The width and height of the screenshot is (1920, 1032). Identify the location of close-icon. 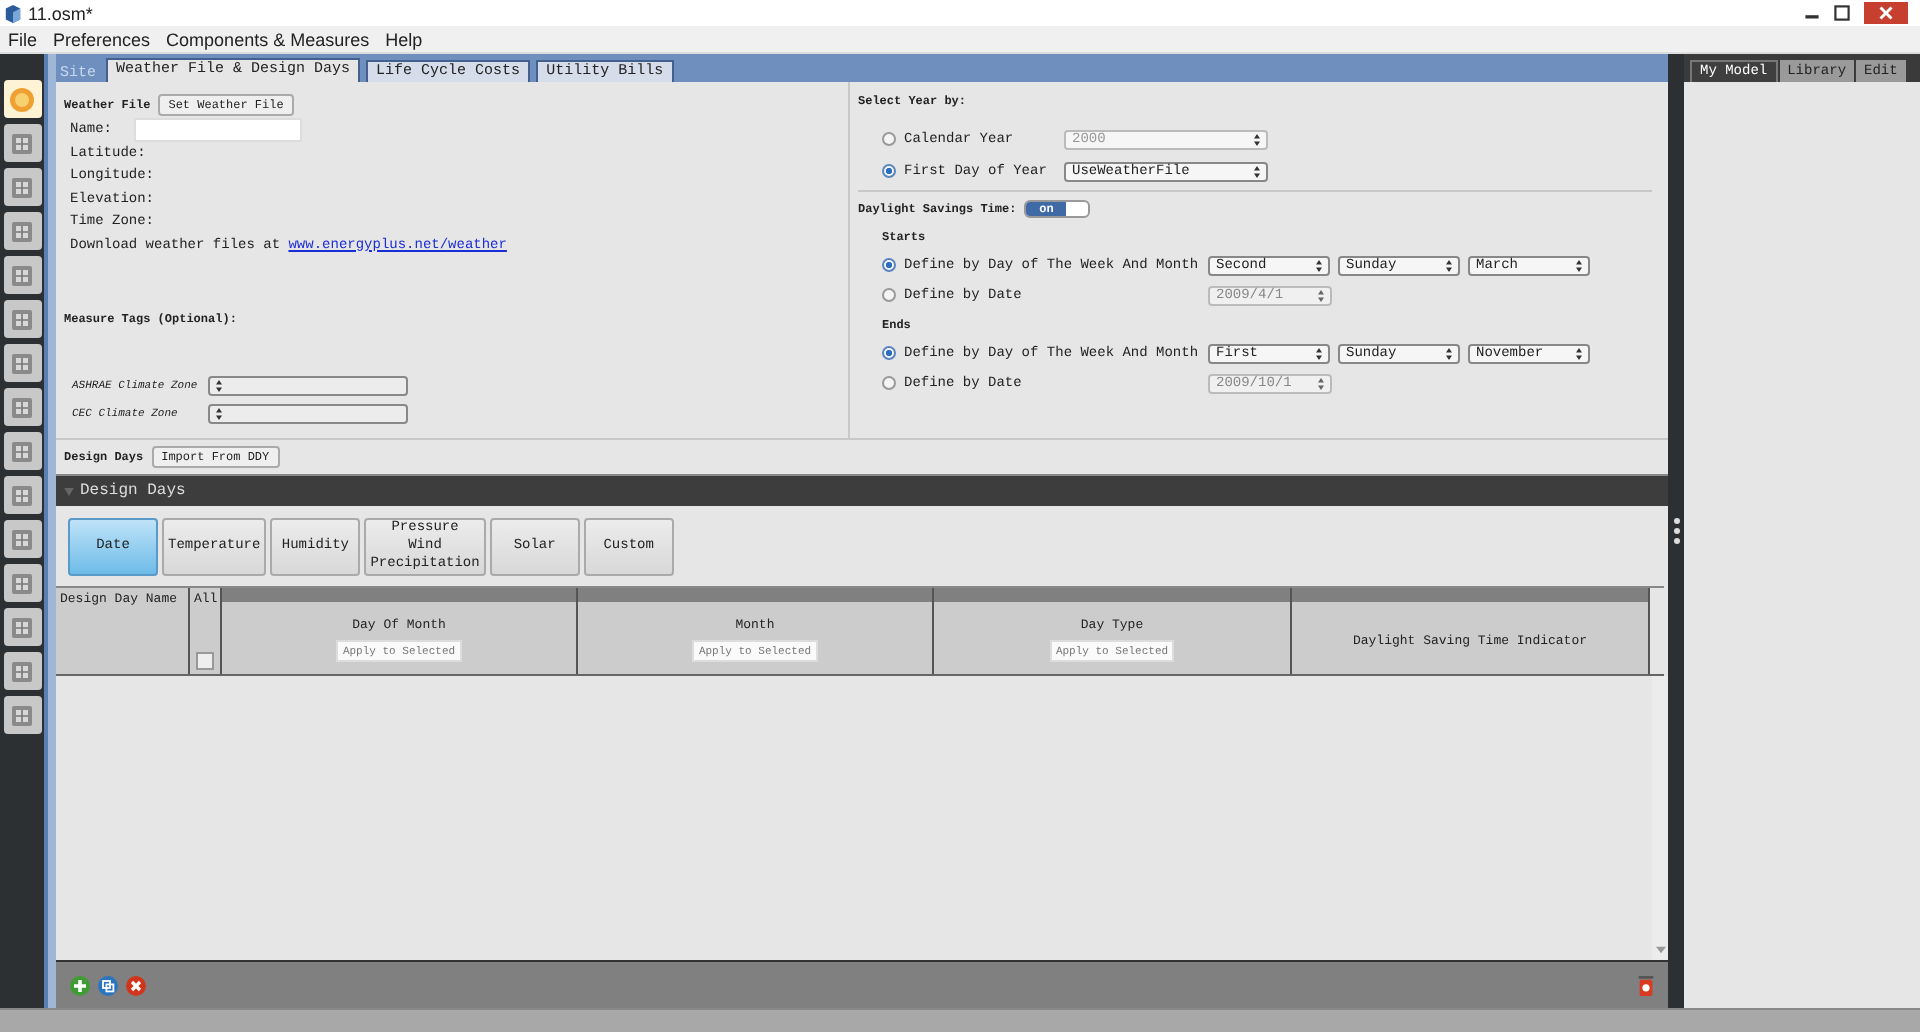
(1886, 13).